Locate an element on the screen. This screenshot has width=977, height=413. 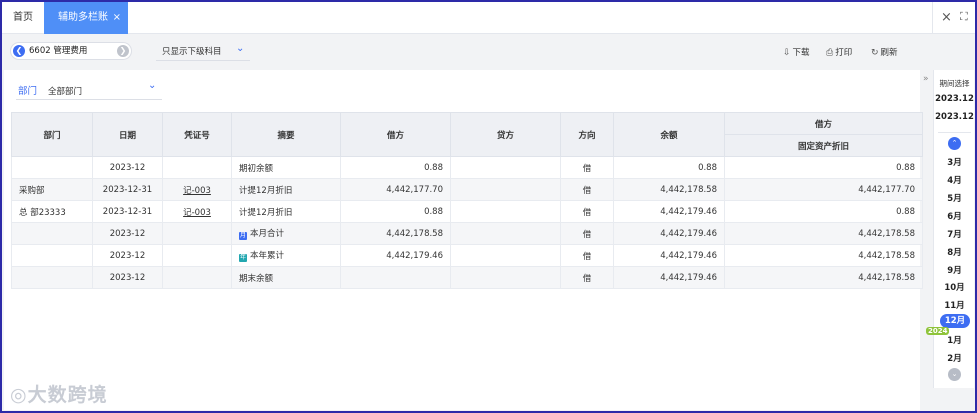
cell-summary: 年本年累计 is located at coordinates (286, 255).